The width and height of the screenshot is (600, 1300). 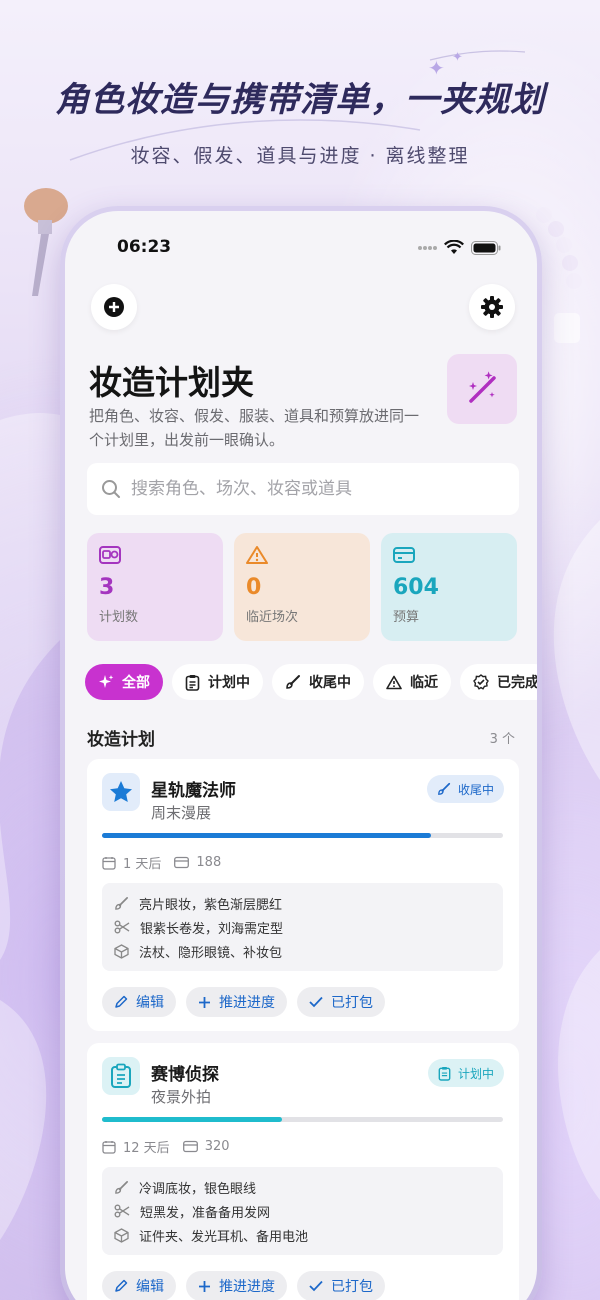 I want to click on battery-icon, so click(x=486, y=247).